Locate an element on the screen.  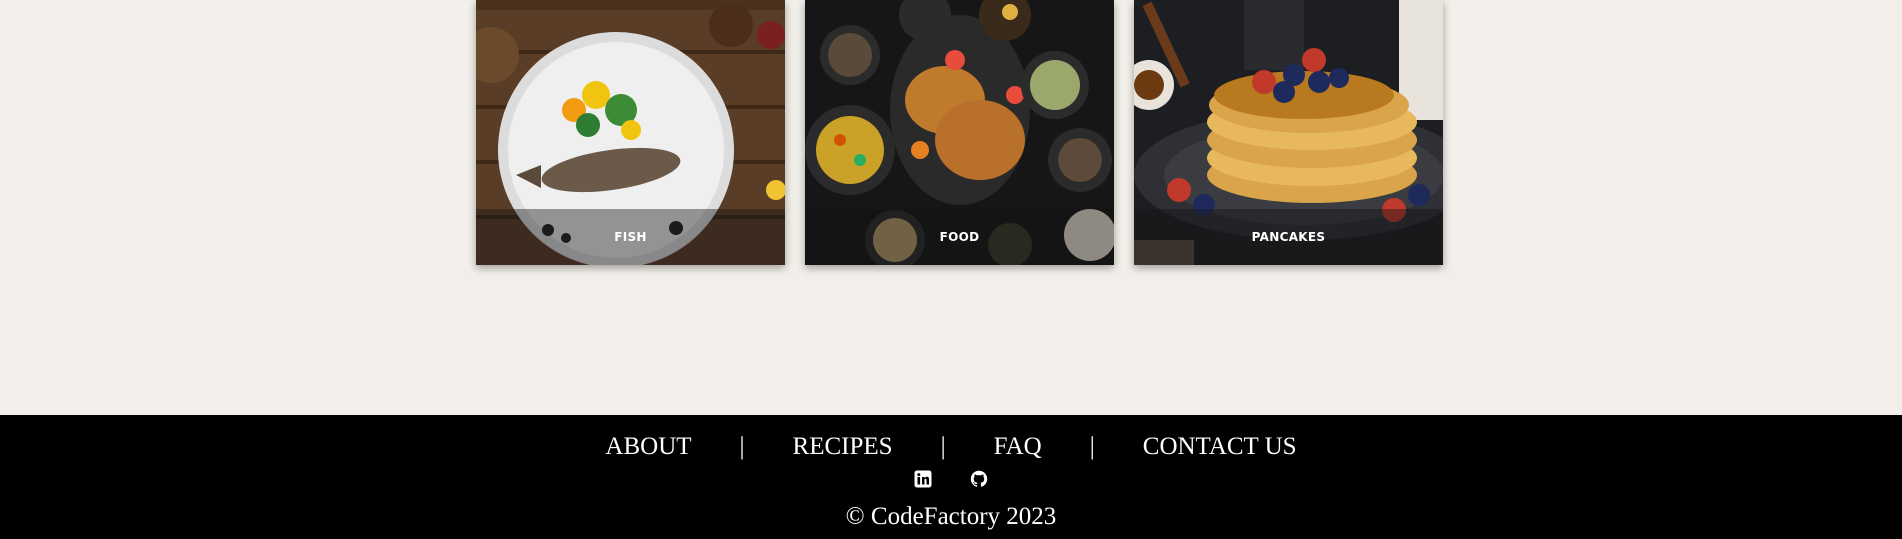
card-label: FISH is located at coordinates (630, 237).